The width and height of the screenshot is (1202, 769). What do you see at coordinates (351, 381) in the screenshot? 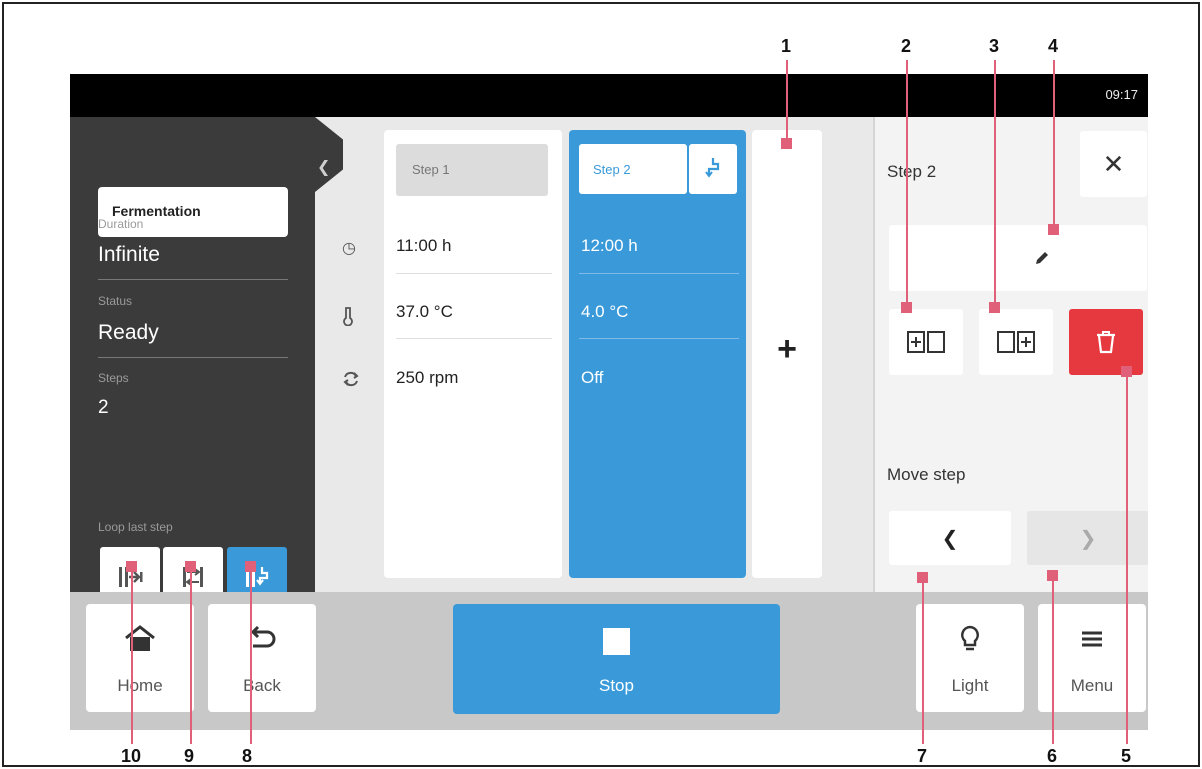
I see `shaking-icon` at bounding box center [351, 381].